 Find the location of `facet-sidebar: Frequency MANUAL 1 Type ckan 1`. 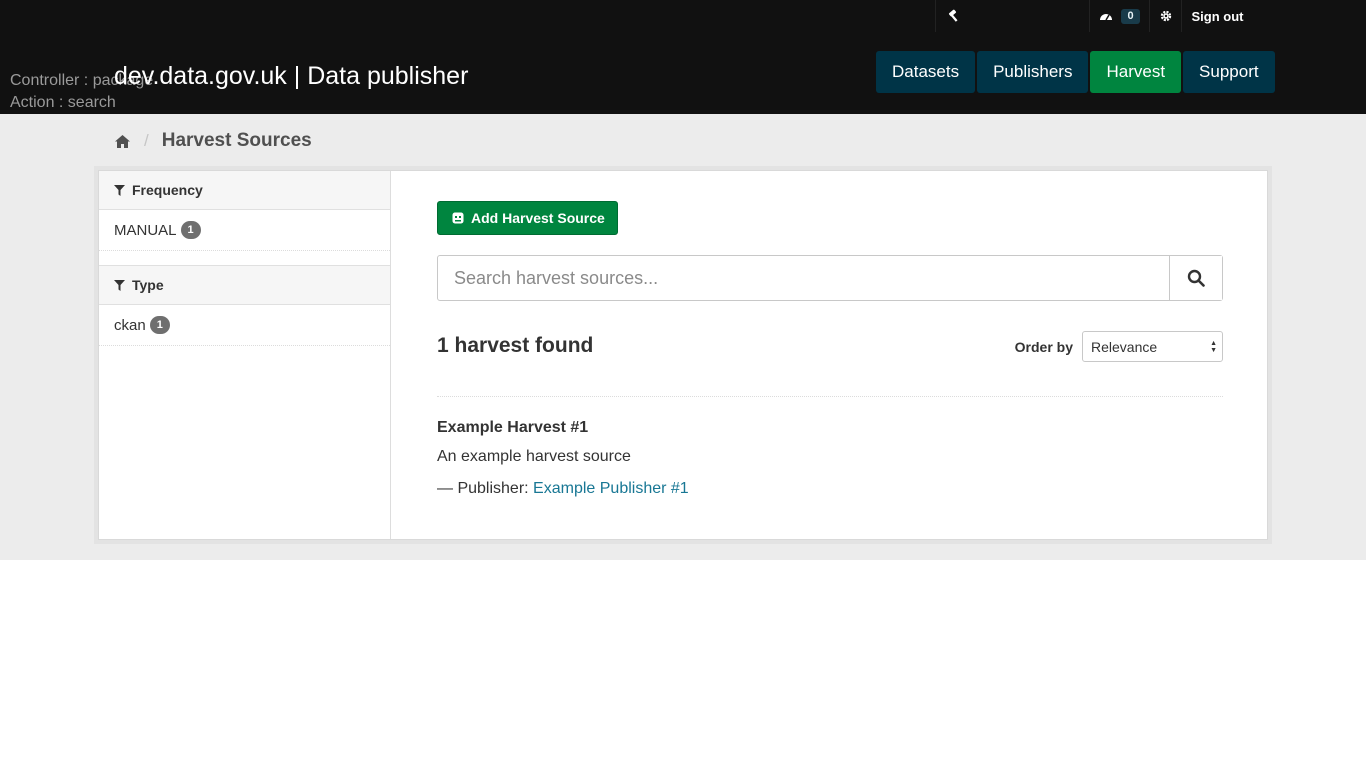

facet-sidebar: Frequency MANUAL 1 Type ckan 1 is located at coordinates (245, 355).